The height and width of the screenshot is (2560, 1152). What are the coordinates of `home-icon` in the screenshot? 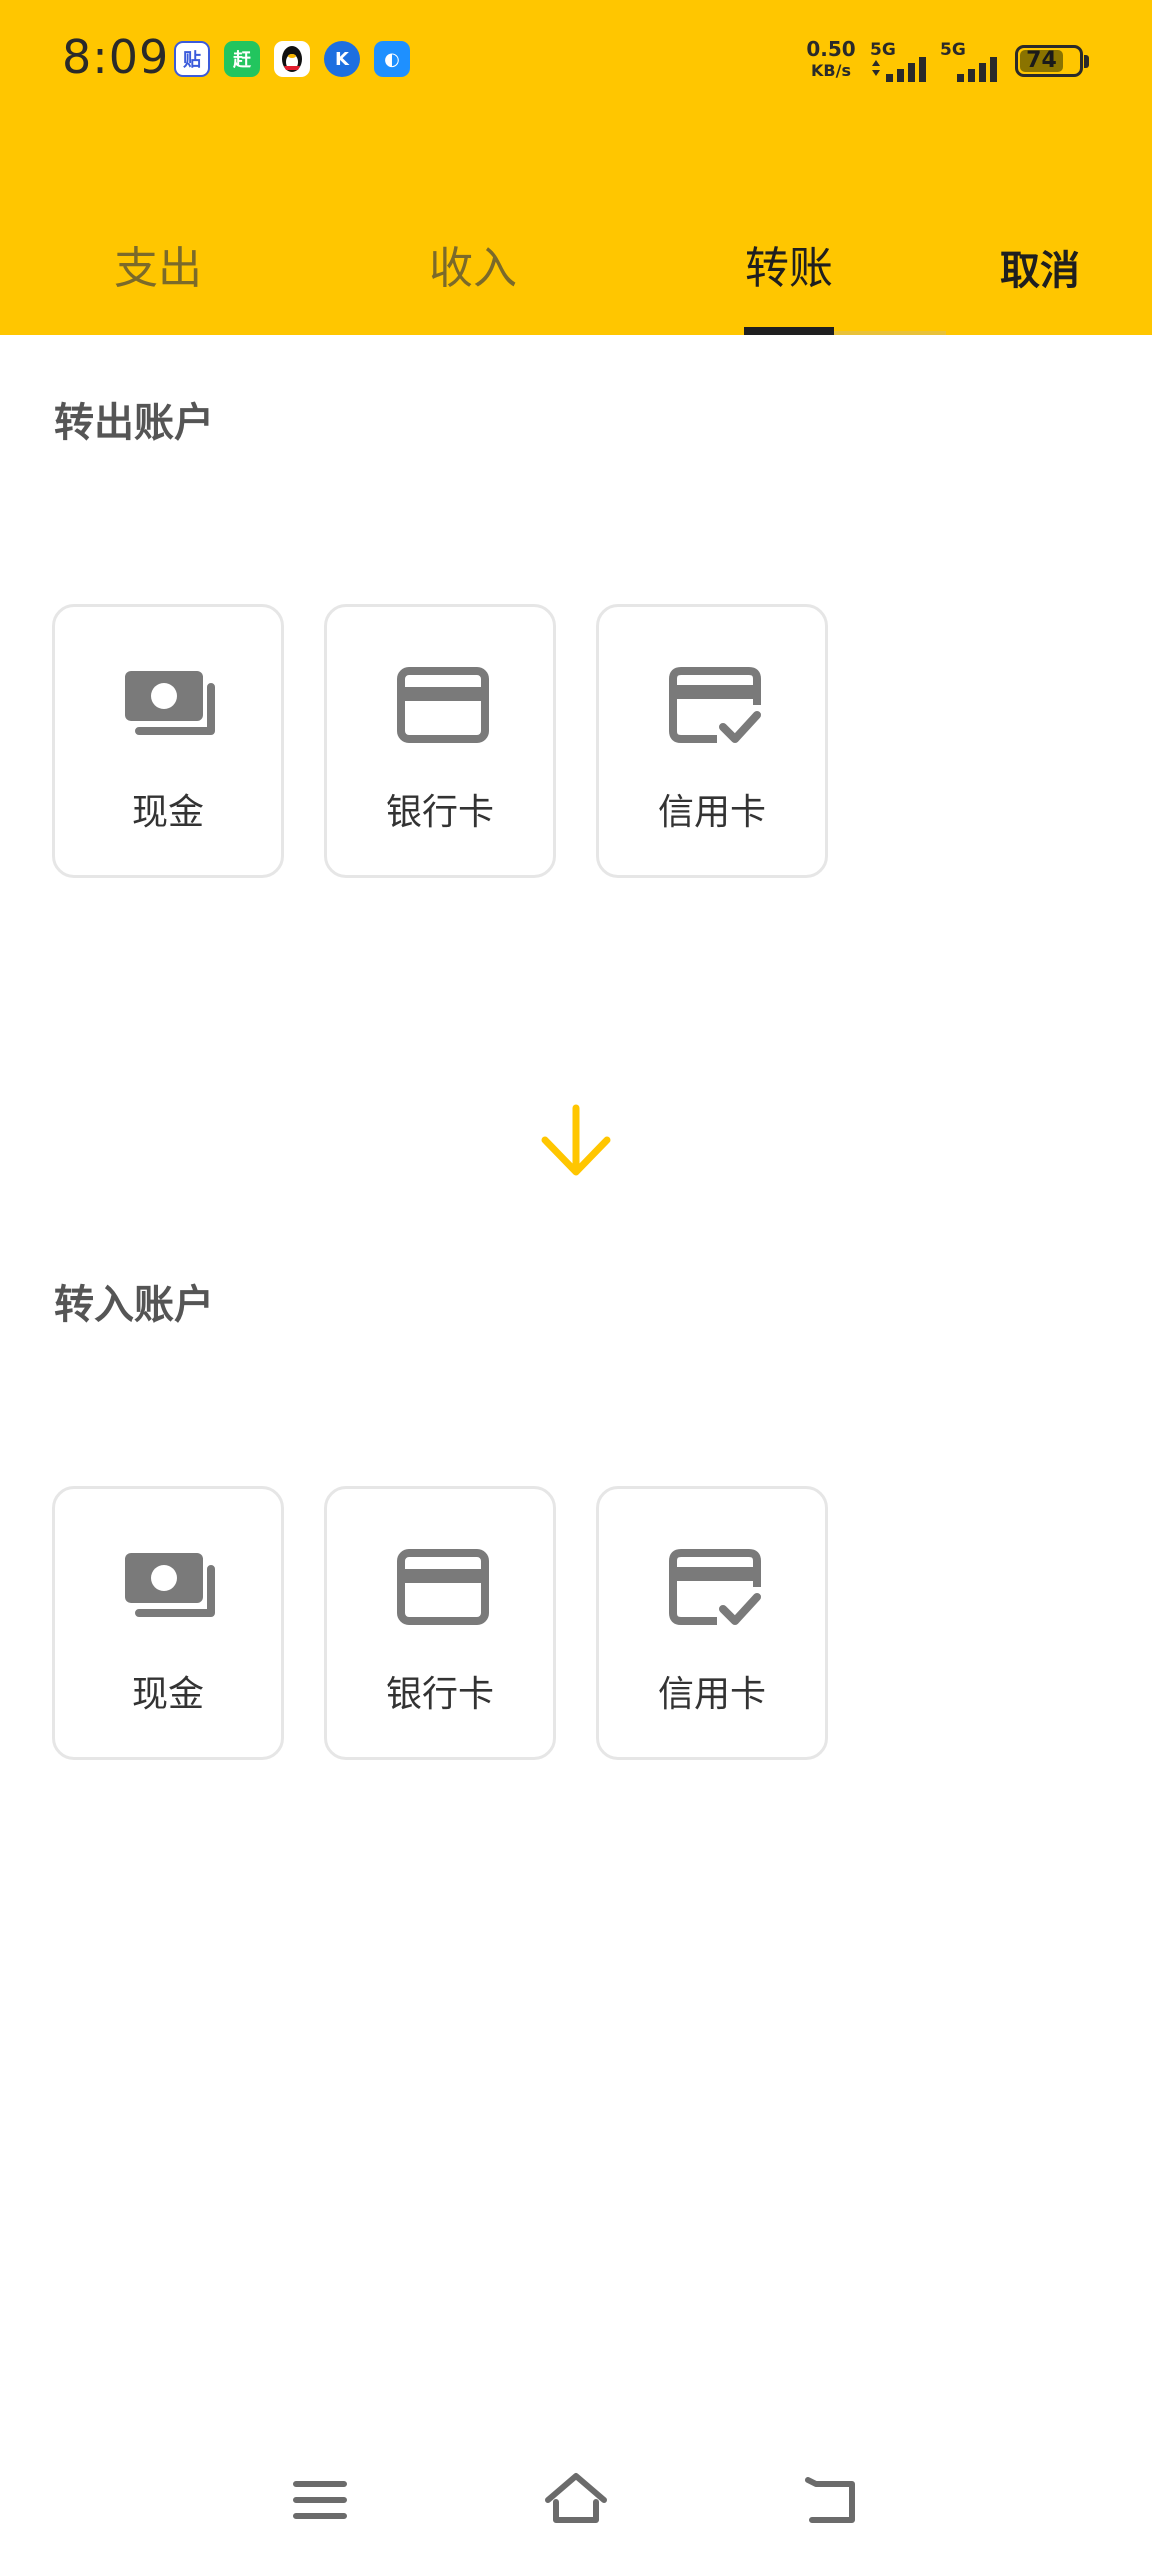 It's located at (576, 2500).